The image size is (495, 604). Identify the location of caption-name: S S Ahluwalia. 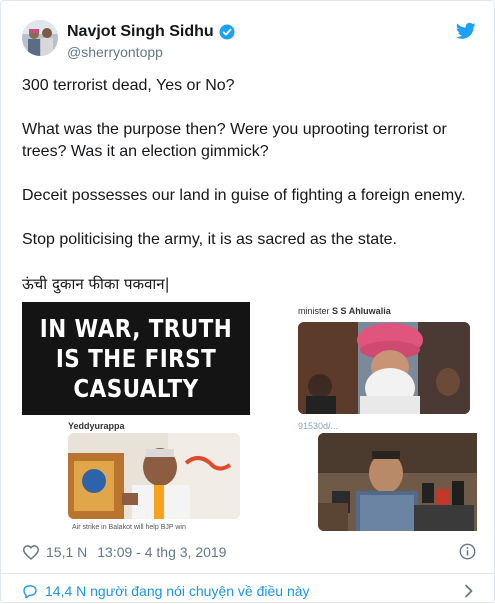
(361, 311).